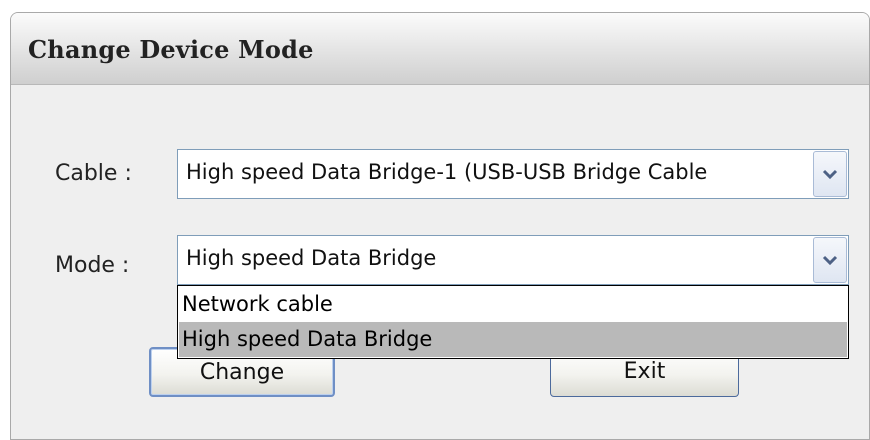  I want to click on mode-option-label: High speed Data Bridge, so click(307, 339).